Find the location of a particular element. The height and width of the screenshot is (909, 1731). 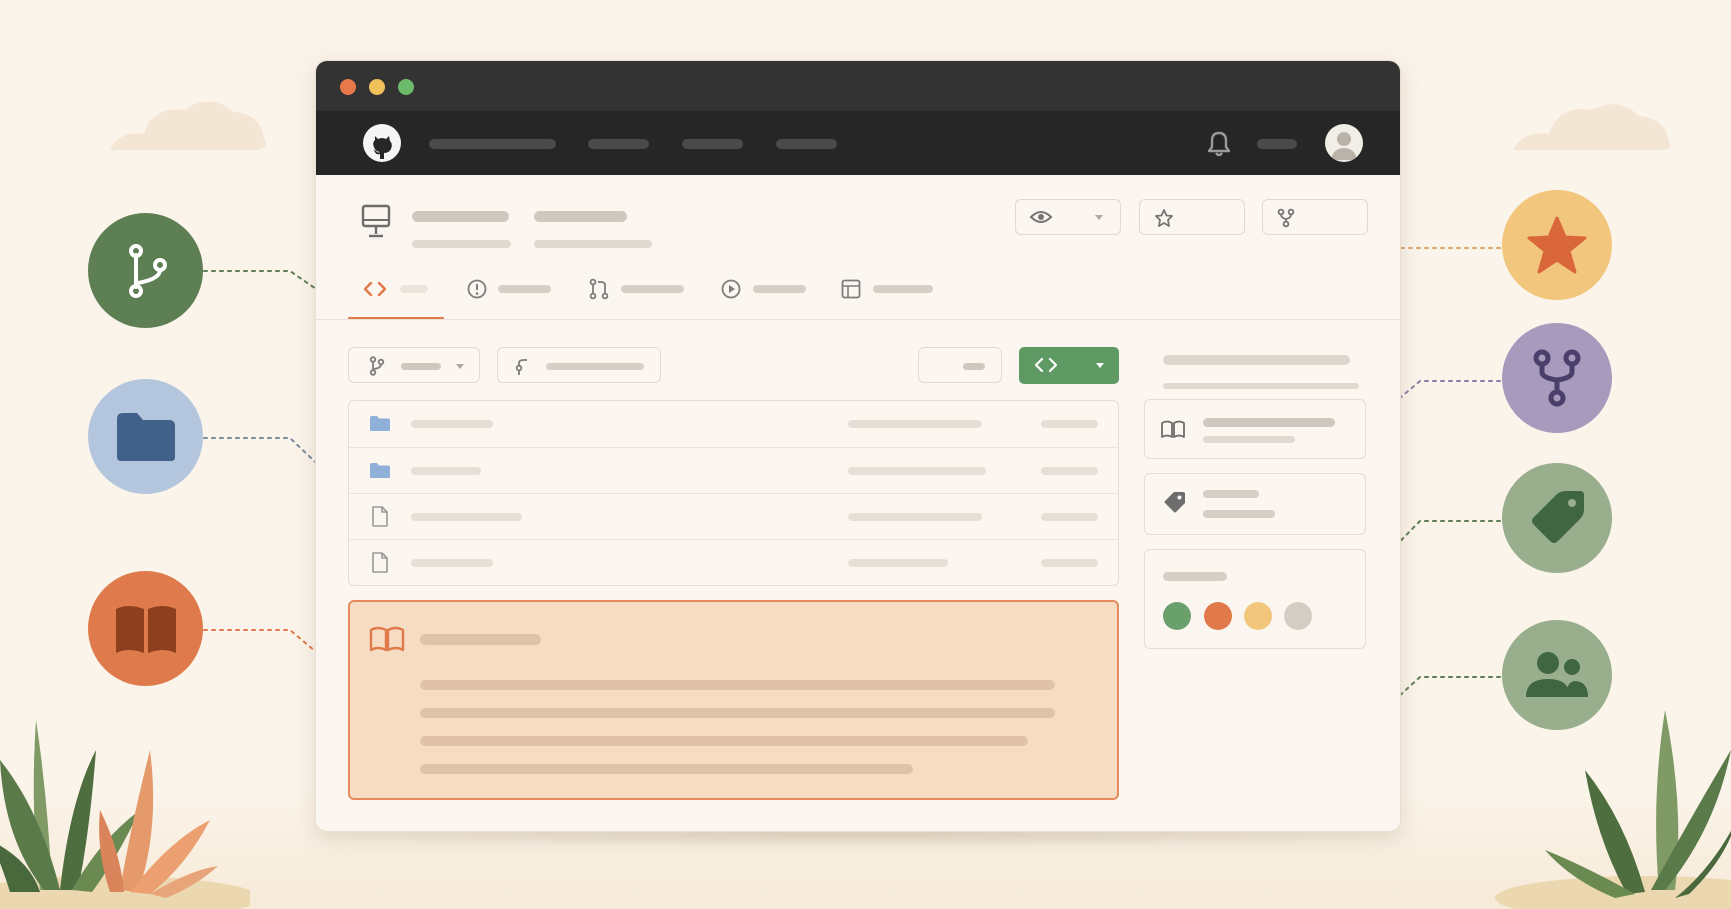

language-dot-green is located at coordinates (1177, 616).